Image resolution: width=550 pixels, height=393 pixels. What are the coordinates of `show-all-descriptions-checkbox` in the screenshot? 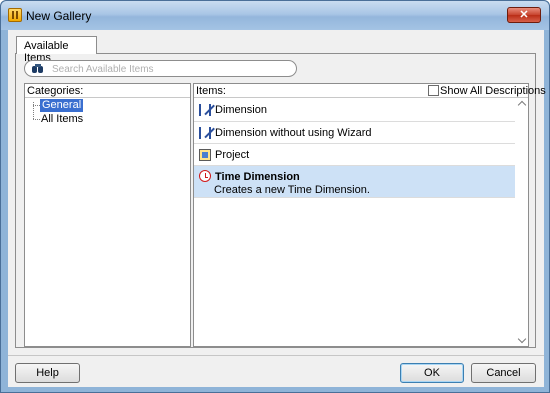 It's located at (433, 90).